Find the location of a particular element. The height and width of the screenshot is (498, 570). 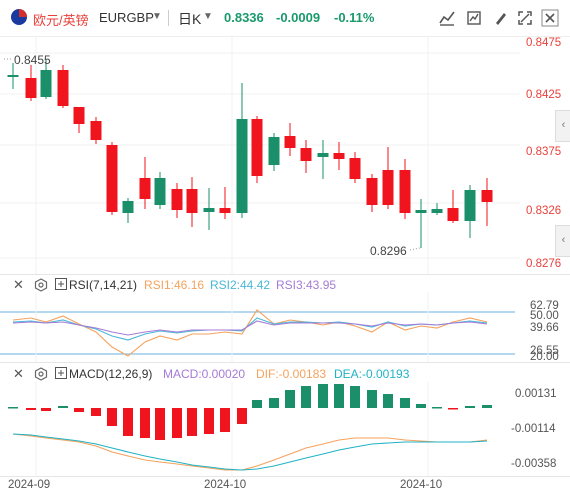

divider is located at coordinates (168, 18).